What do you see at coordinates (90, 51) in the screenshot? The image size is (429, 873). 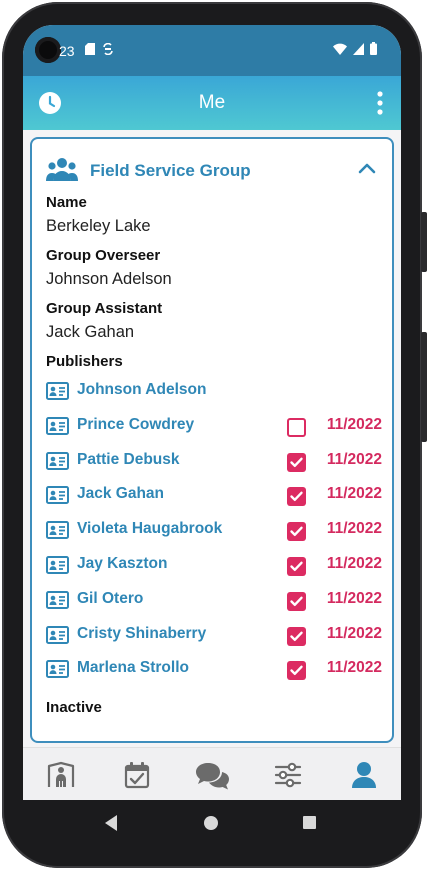 I see `sd-card-icon` at bounding box center [90, 51].